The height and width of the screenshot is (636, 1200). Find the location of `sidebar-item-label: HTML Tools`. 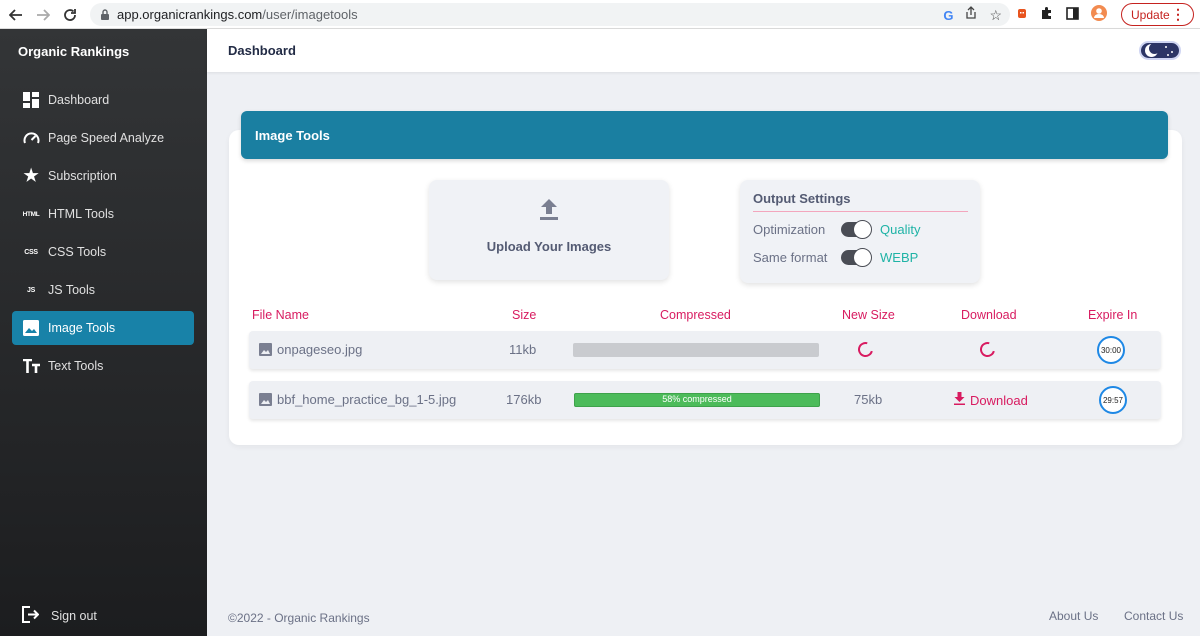

sidebar-item-label: HTML Tools is located at coordinates (81, 214).